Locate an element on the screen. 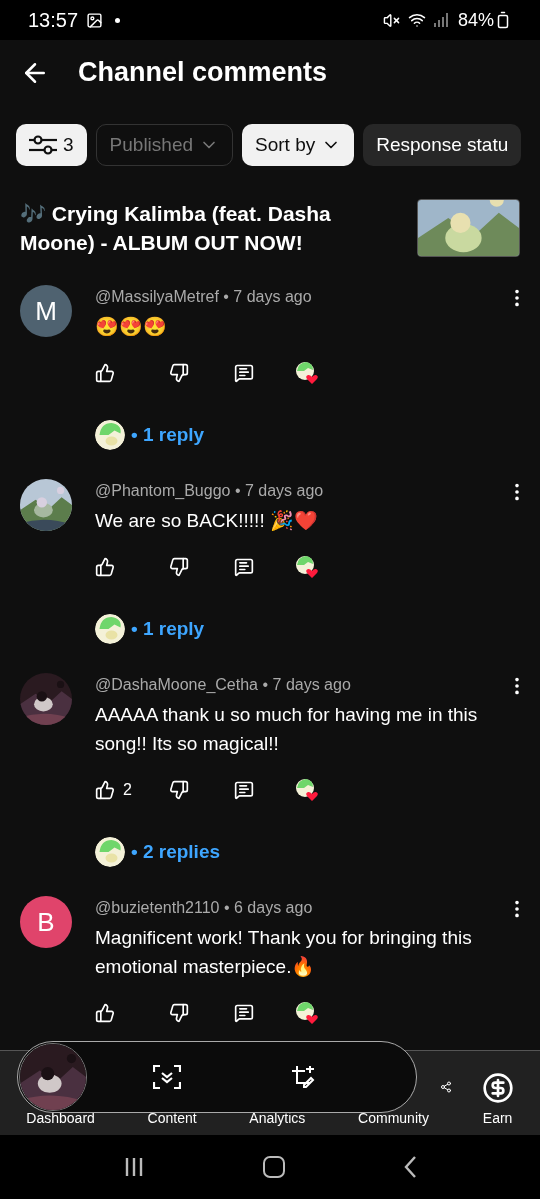 The height and width of the screenshot is (1199, 540). signal-icon is located at coordinates (441, 20).